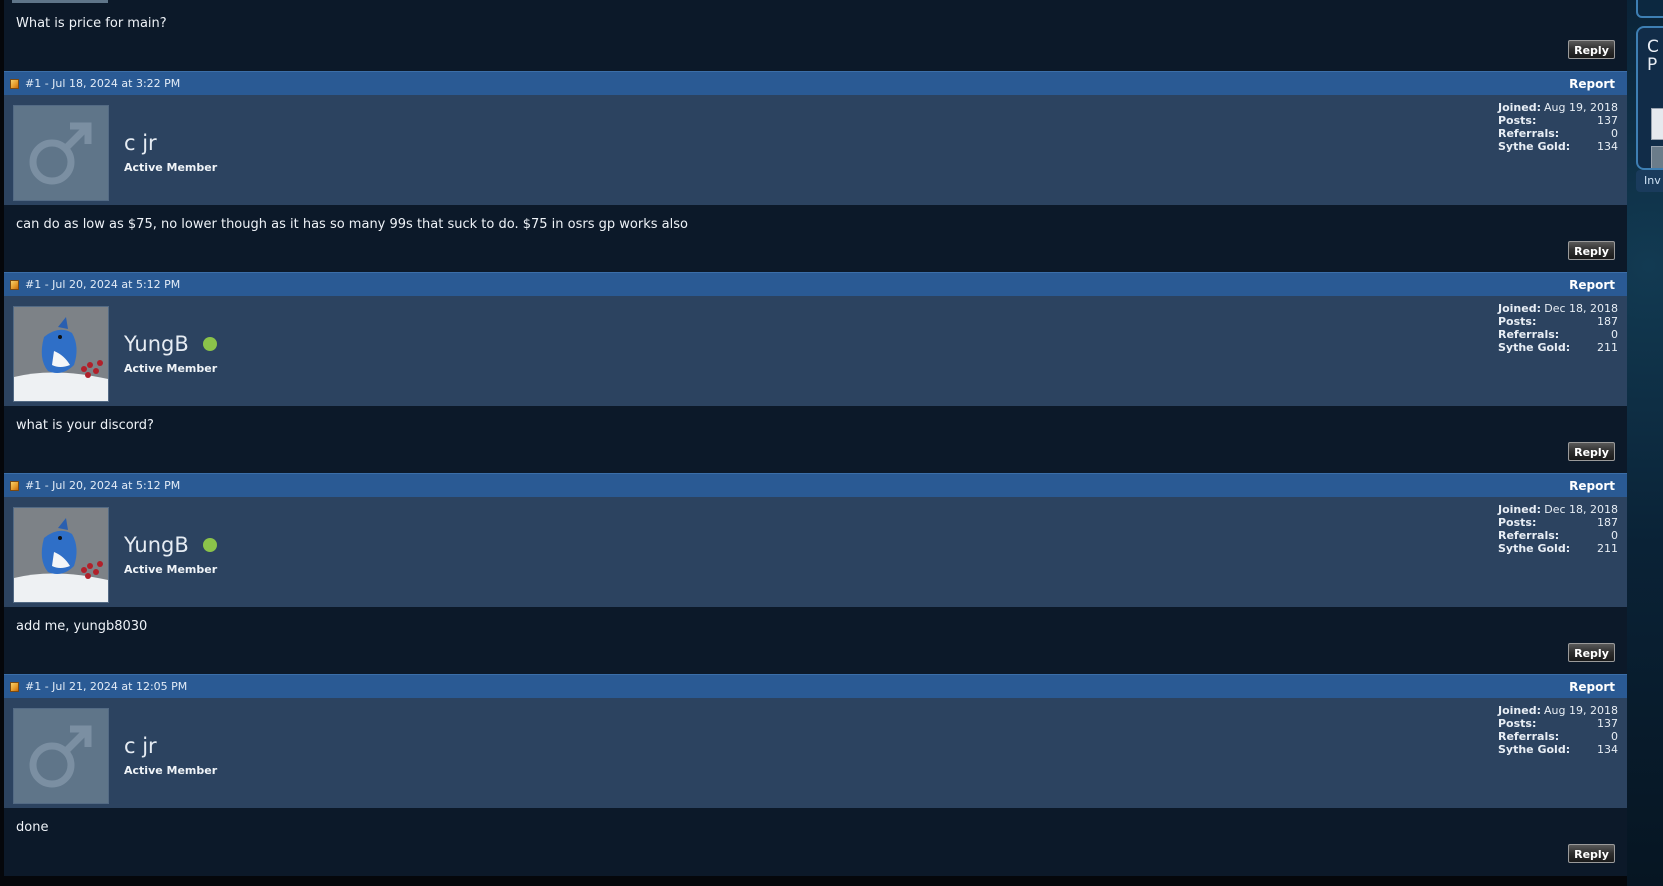 The width and height of the screenshot is (1663, 886). Describe the element at coordinates (102, 83) in the screenshot. I see `post-meta: #1 - Jul 18, 2024 at 3:22 PM` at that location.